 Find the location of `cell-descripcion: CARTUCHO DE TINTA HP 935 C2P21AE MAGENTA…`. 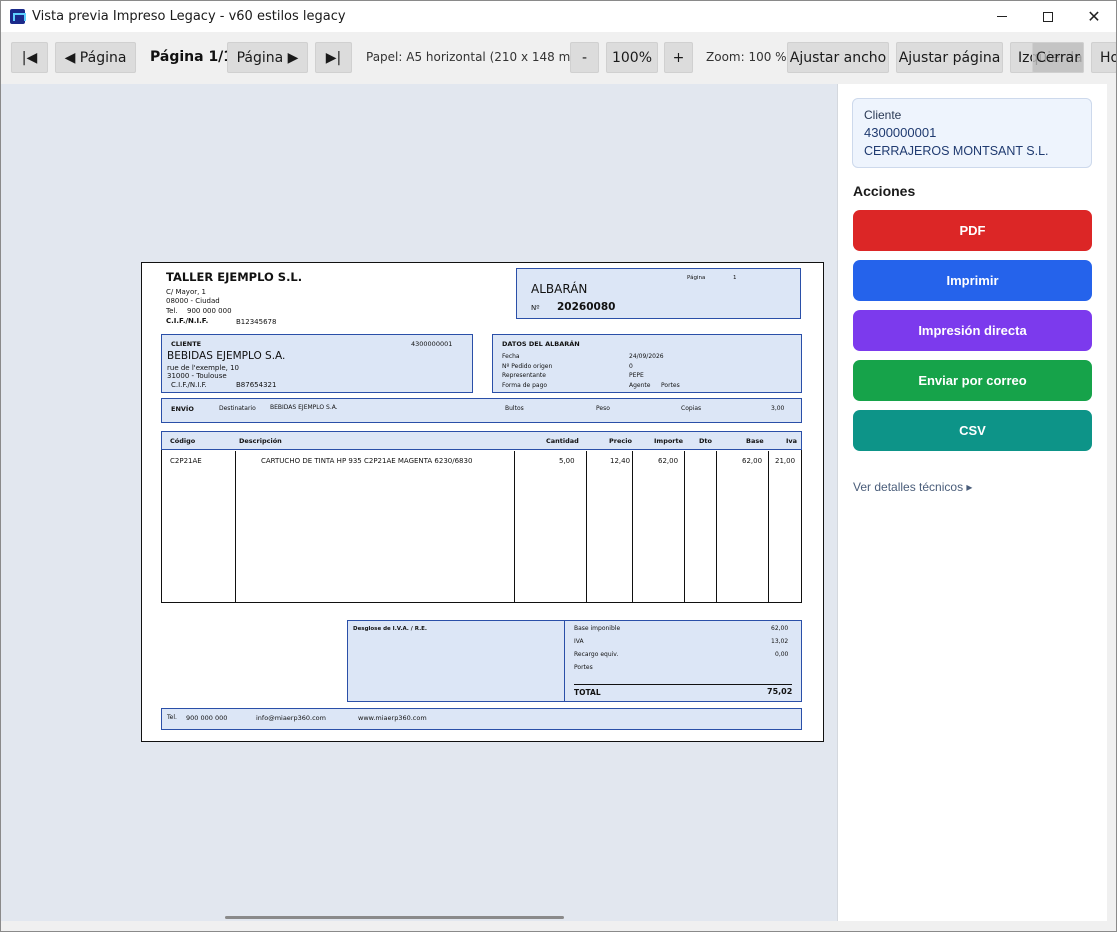

cell-descripcion: CARTUCHO DE TINTA HP 935 C2P21AE MAGENTA… is located at coordinates (367, 461).